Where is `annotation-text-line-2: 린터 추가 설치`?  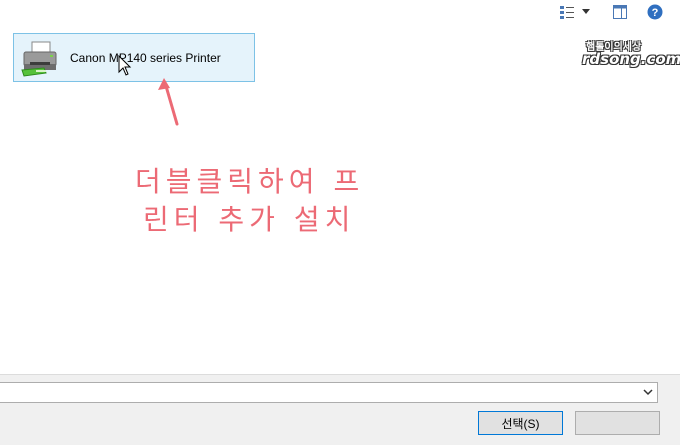
annotation-text-line-2: 린터 추가 설치 is located at coordinates (249, 219).